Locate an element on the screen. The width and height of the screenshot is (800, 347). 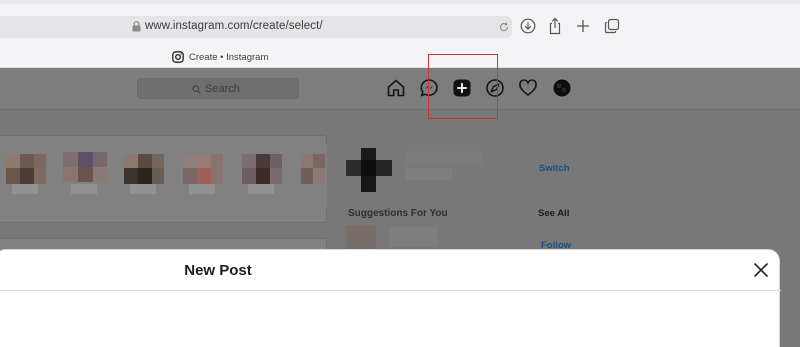
download-icon is located at coordinates (528, 26).